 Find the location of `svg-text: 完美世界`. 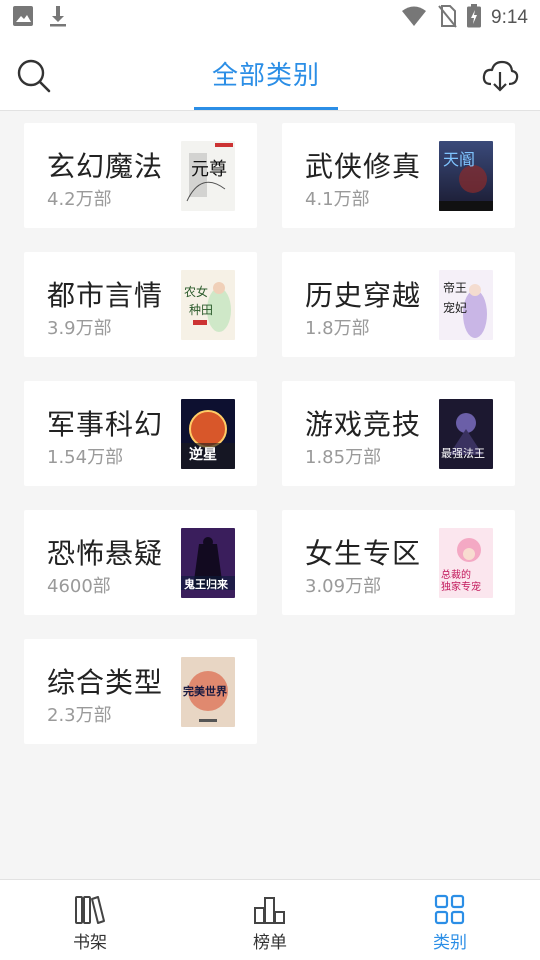

svg-text: 完美世界 is located at coordinates (205, 691).